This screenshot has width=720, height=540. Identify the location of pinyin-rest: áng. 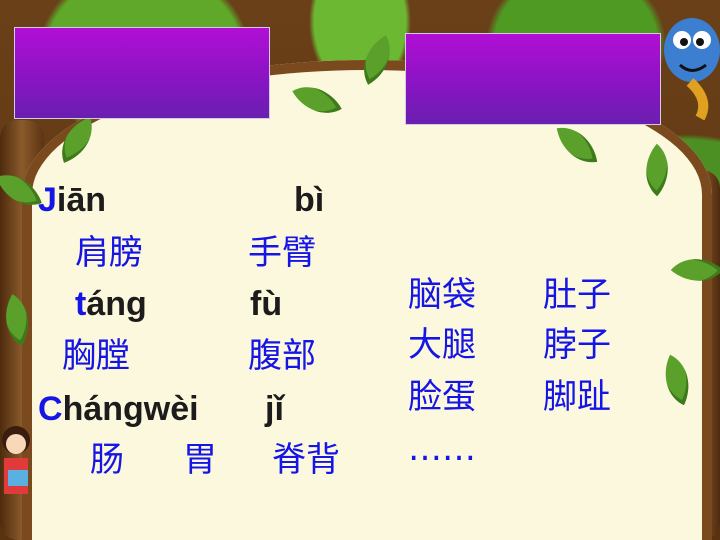
(116, 304).